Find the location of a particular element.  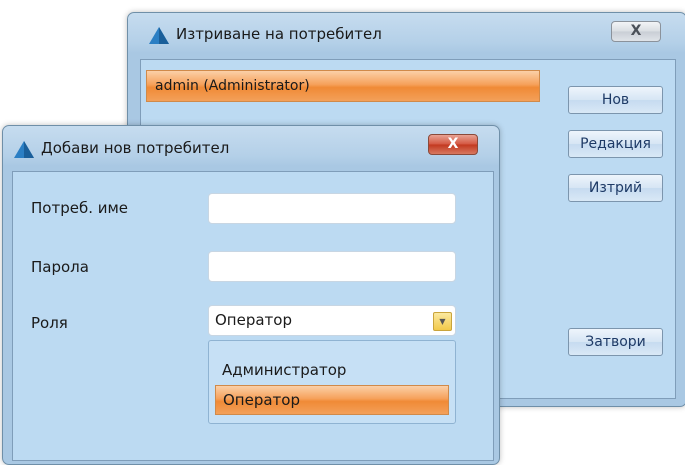

role-option-administrator: Администратор is located at coordinates (332, 370).